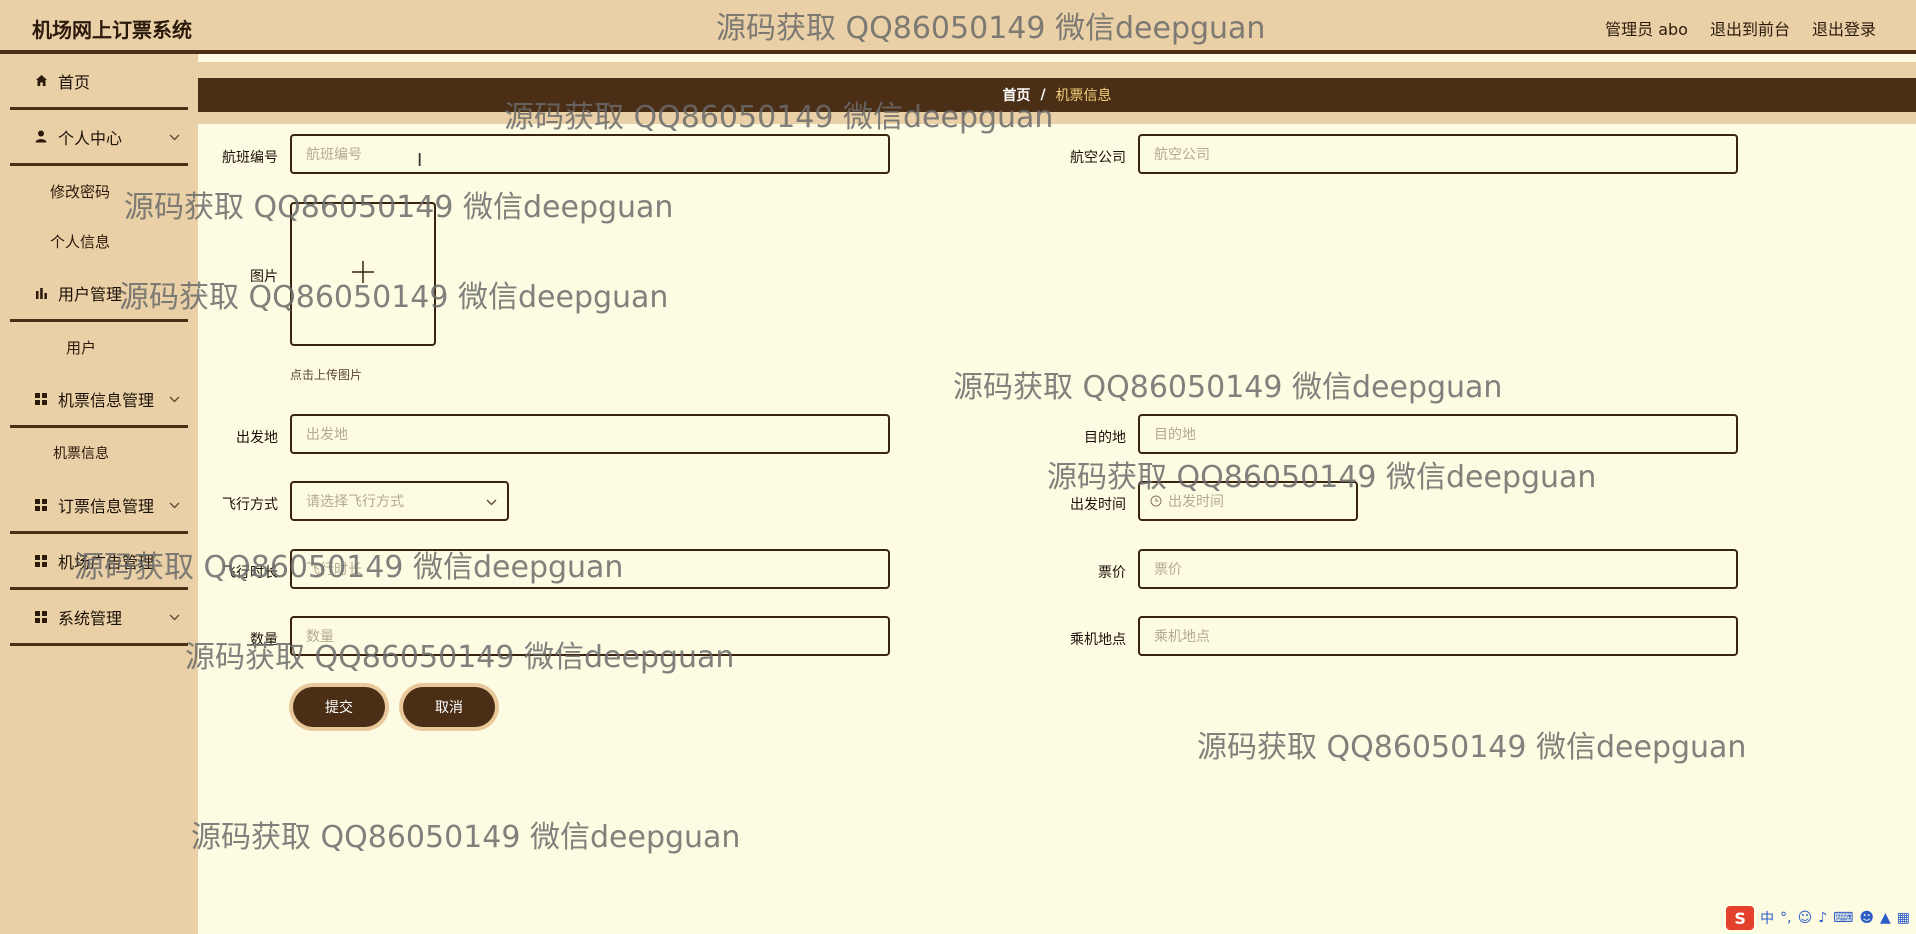 The image size is (1916, 934). Describe the element at coordinates (1438, 569) in the screenshot. I see `price-input: 票价` at that location.